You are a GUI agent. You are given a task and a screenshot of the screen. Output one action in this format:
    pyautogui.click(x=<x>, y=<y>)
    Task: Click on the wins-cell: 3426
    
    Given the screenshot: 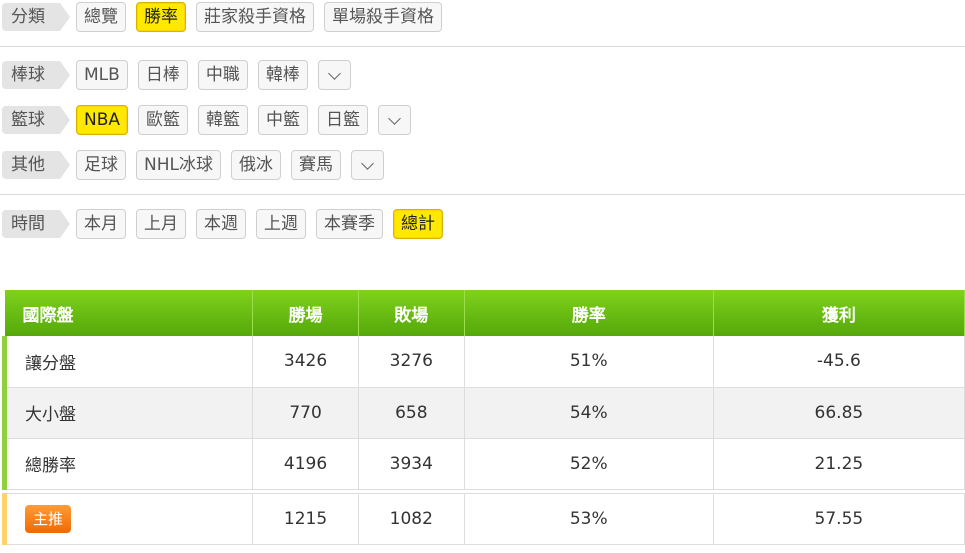 What is the action you would take?
    pyautogui.click(x=305, y=362)
    